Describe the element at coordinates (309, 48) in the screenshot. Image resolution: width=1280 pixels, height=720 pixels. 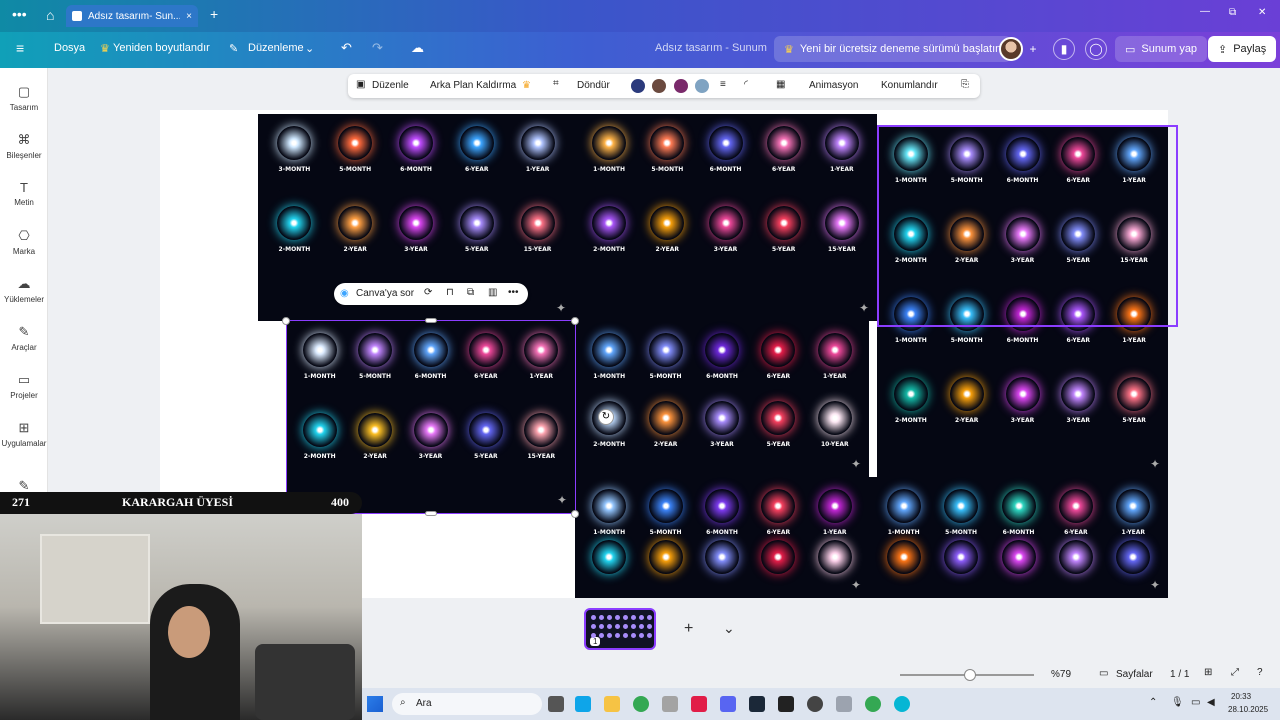
I see `chevron-down-icon: ⌄` at that location.